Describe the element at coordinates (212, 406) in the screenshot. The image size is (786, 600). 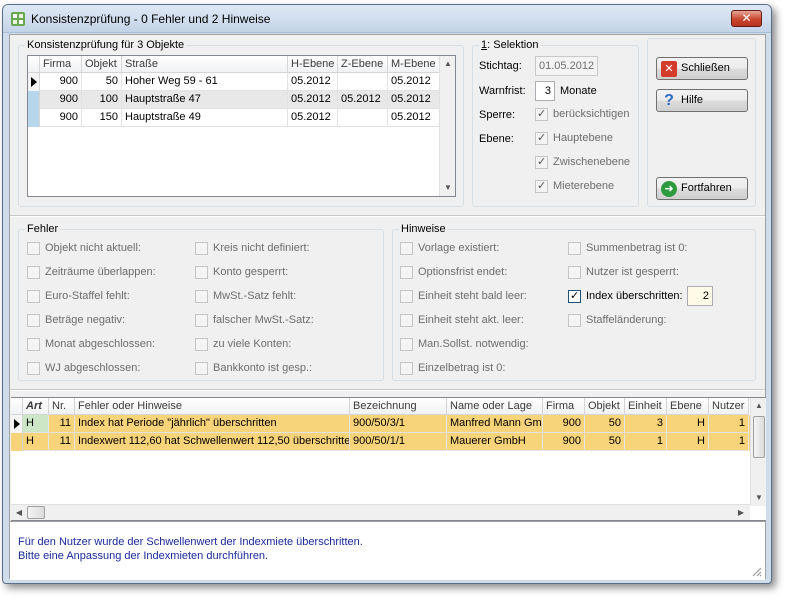
I see `results-col-text: Fehler oder Hinweise` at that location.